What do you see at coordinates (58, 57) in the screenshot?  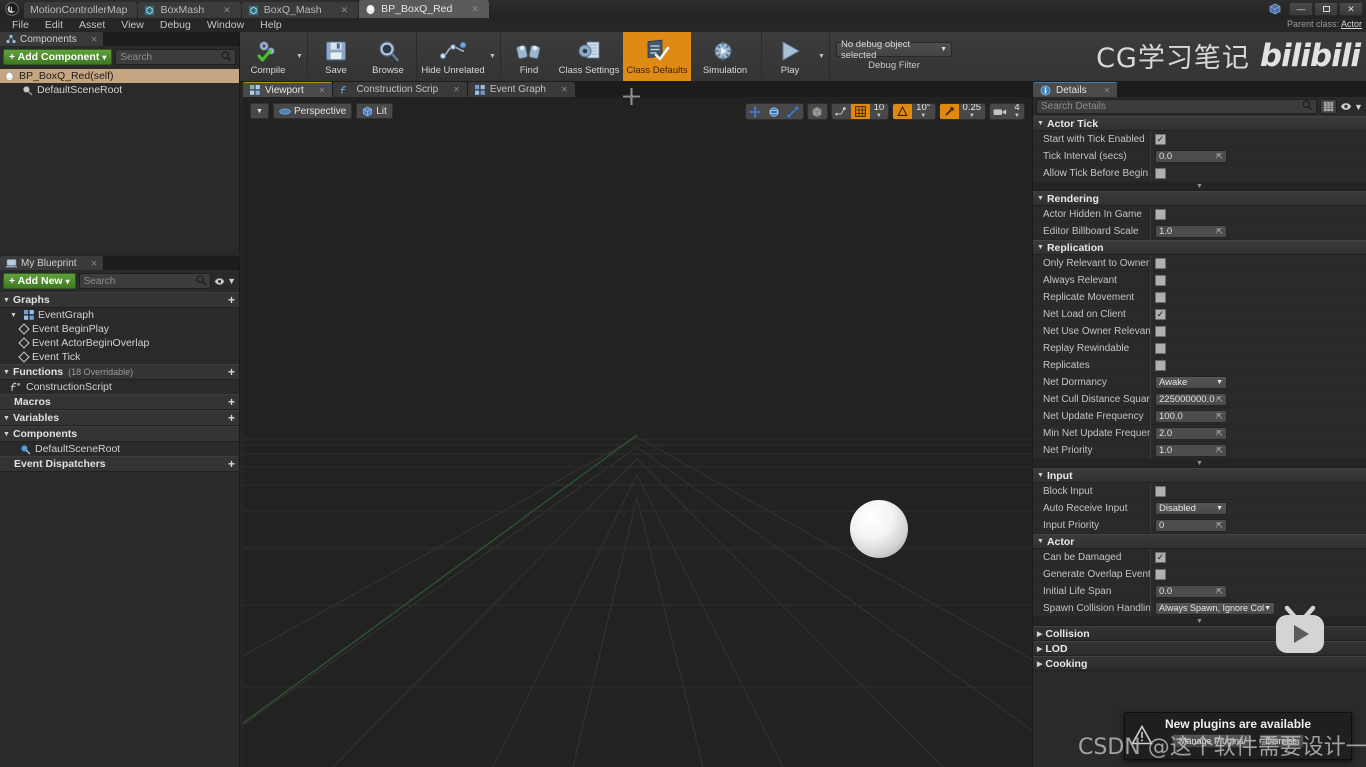 I see `add-component-button: + Add Component ▾` at bounding box center [58, 57].